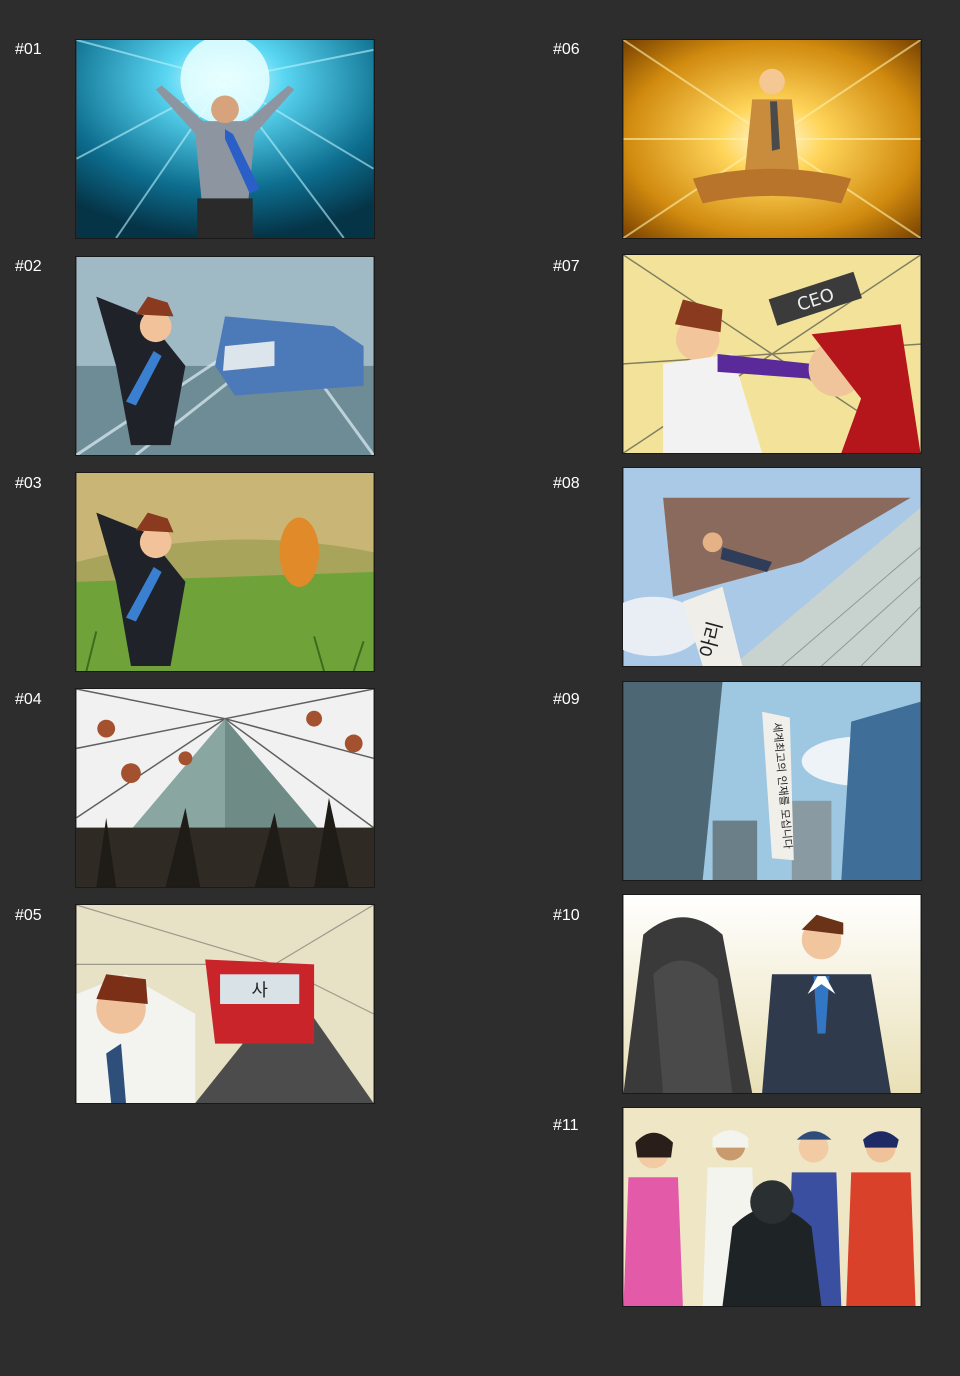 This screenshot has width=960, height=1376. I want to click on panel-11-art, so click(772, 1207).